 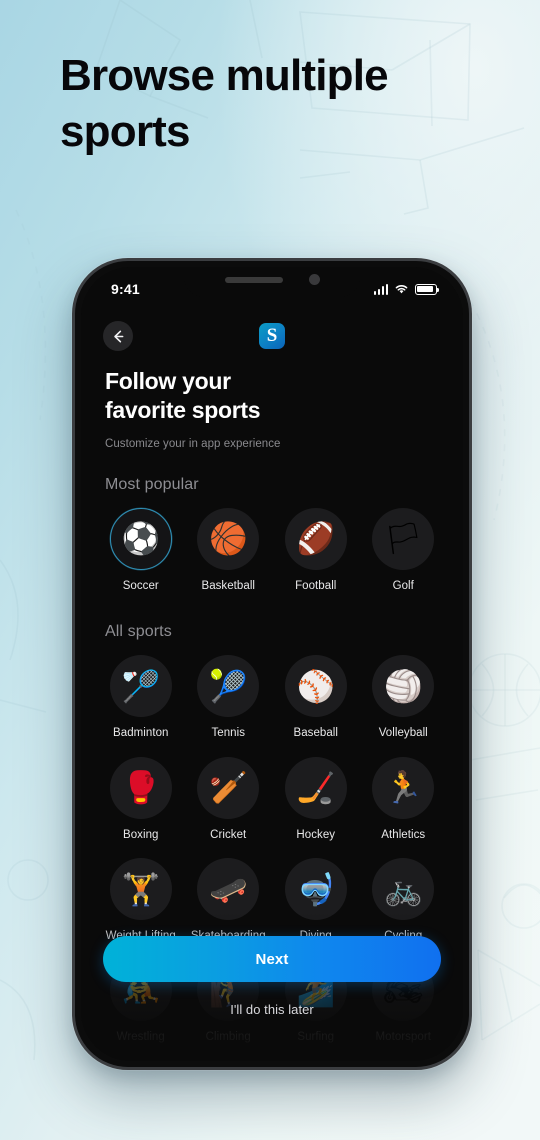 I want to click on sport-grid-most-popular: ⚽ Soccer 🏀 Basketball 🏈 Football 🏳 Golf, so click(x=272, y=550).